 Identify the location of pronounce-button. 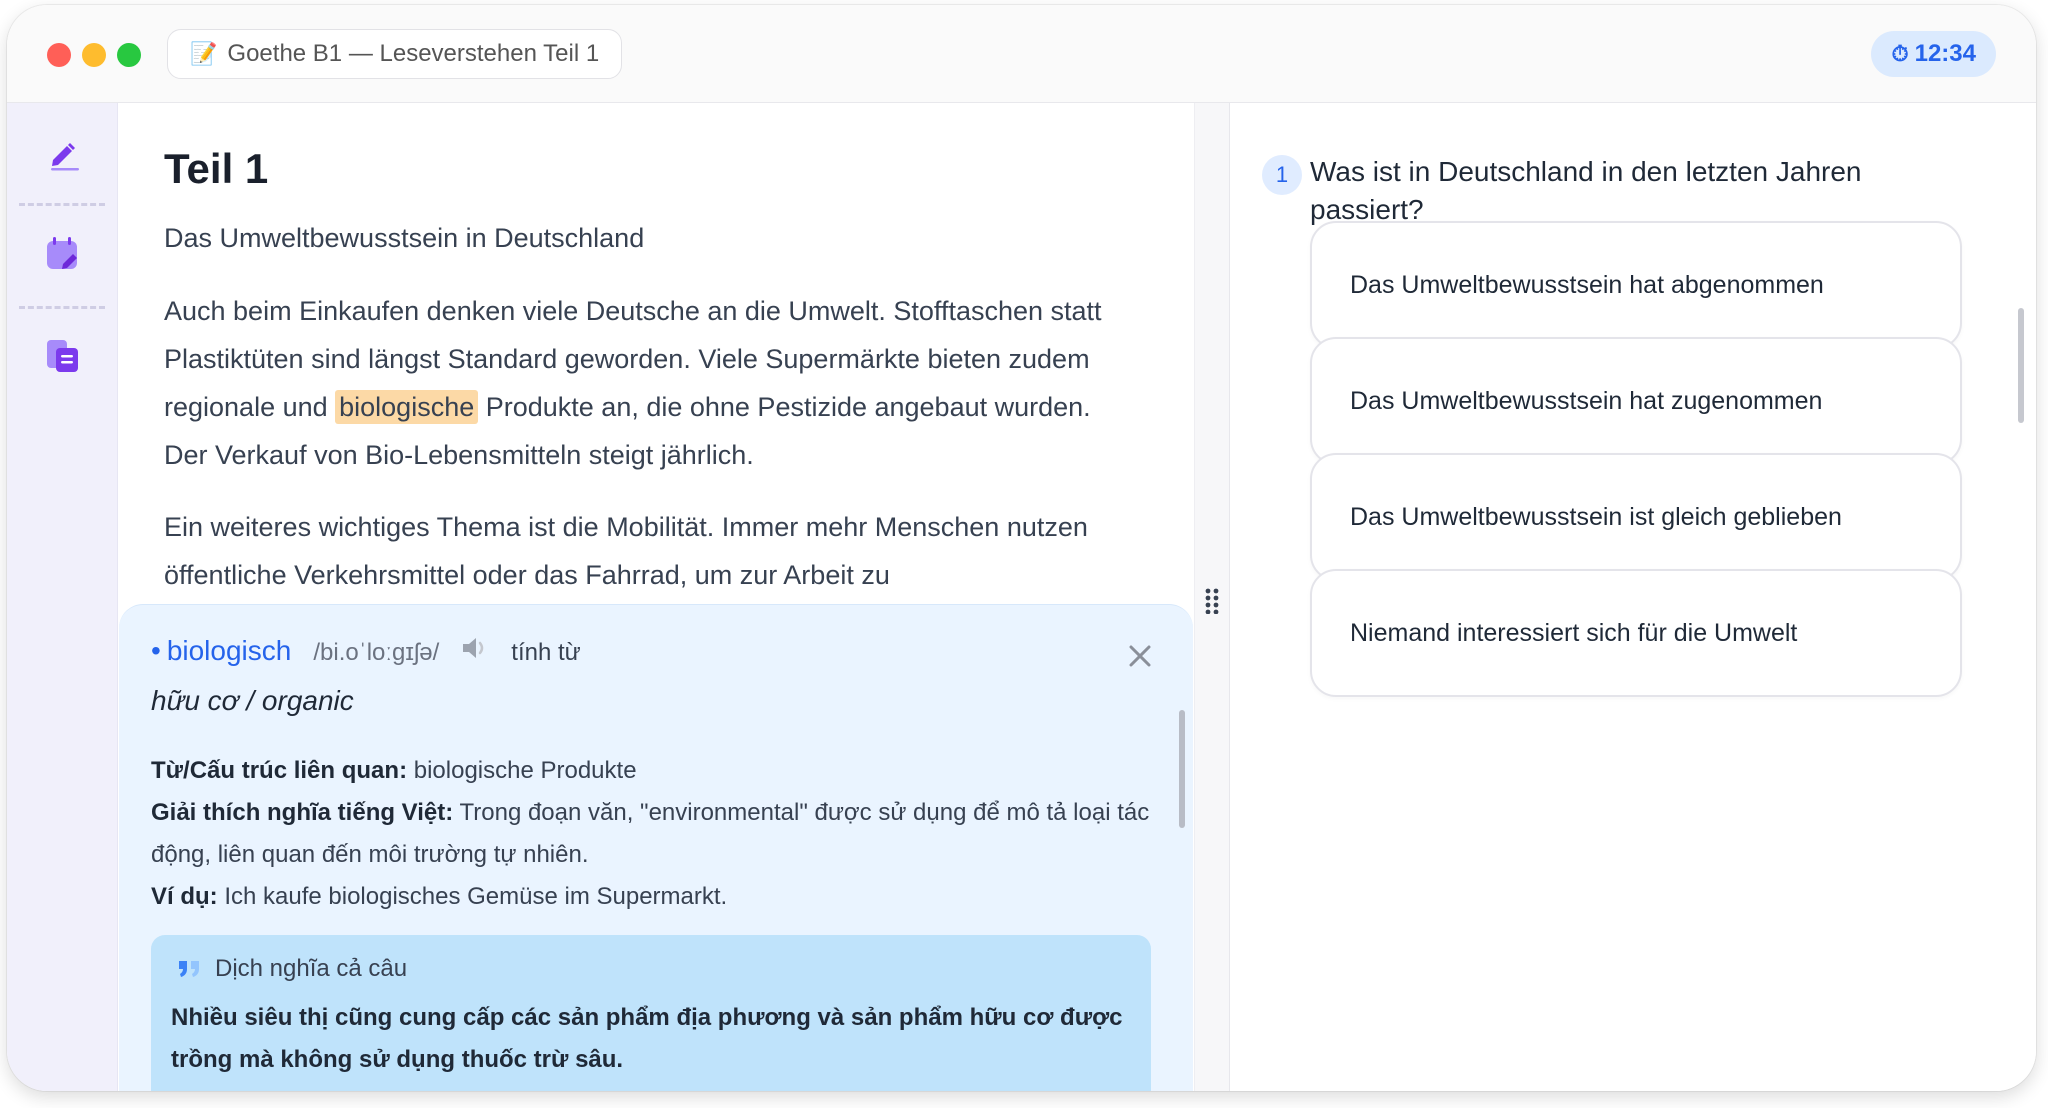
(475, 648).